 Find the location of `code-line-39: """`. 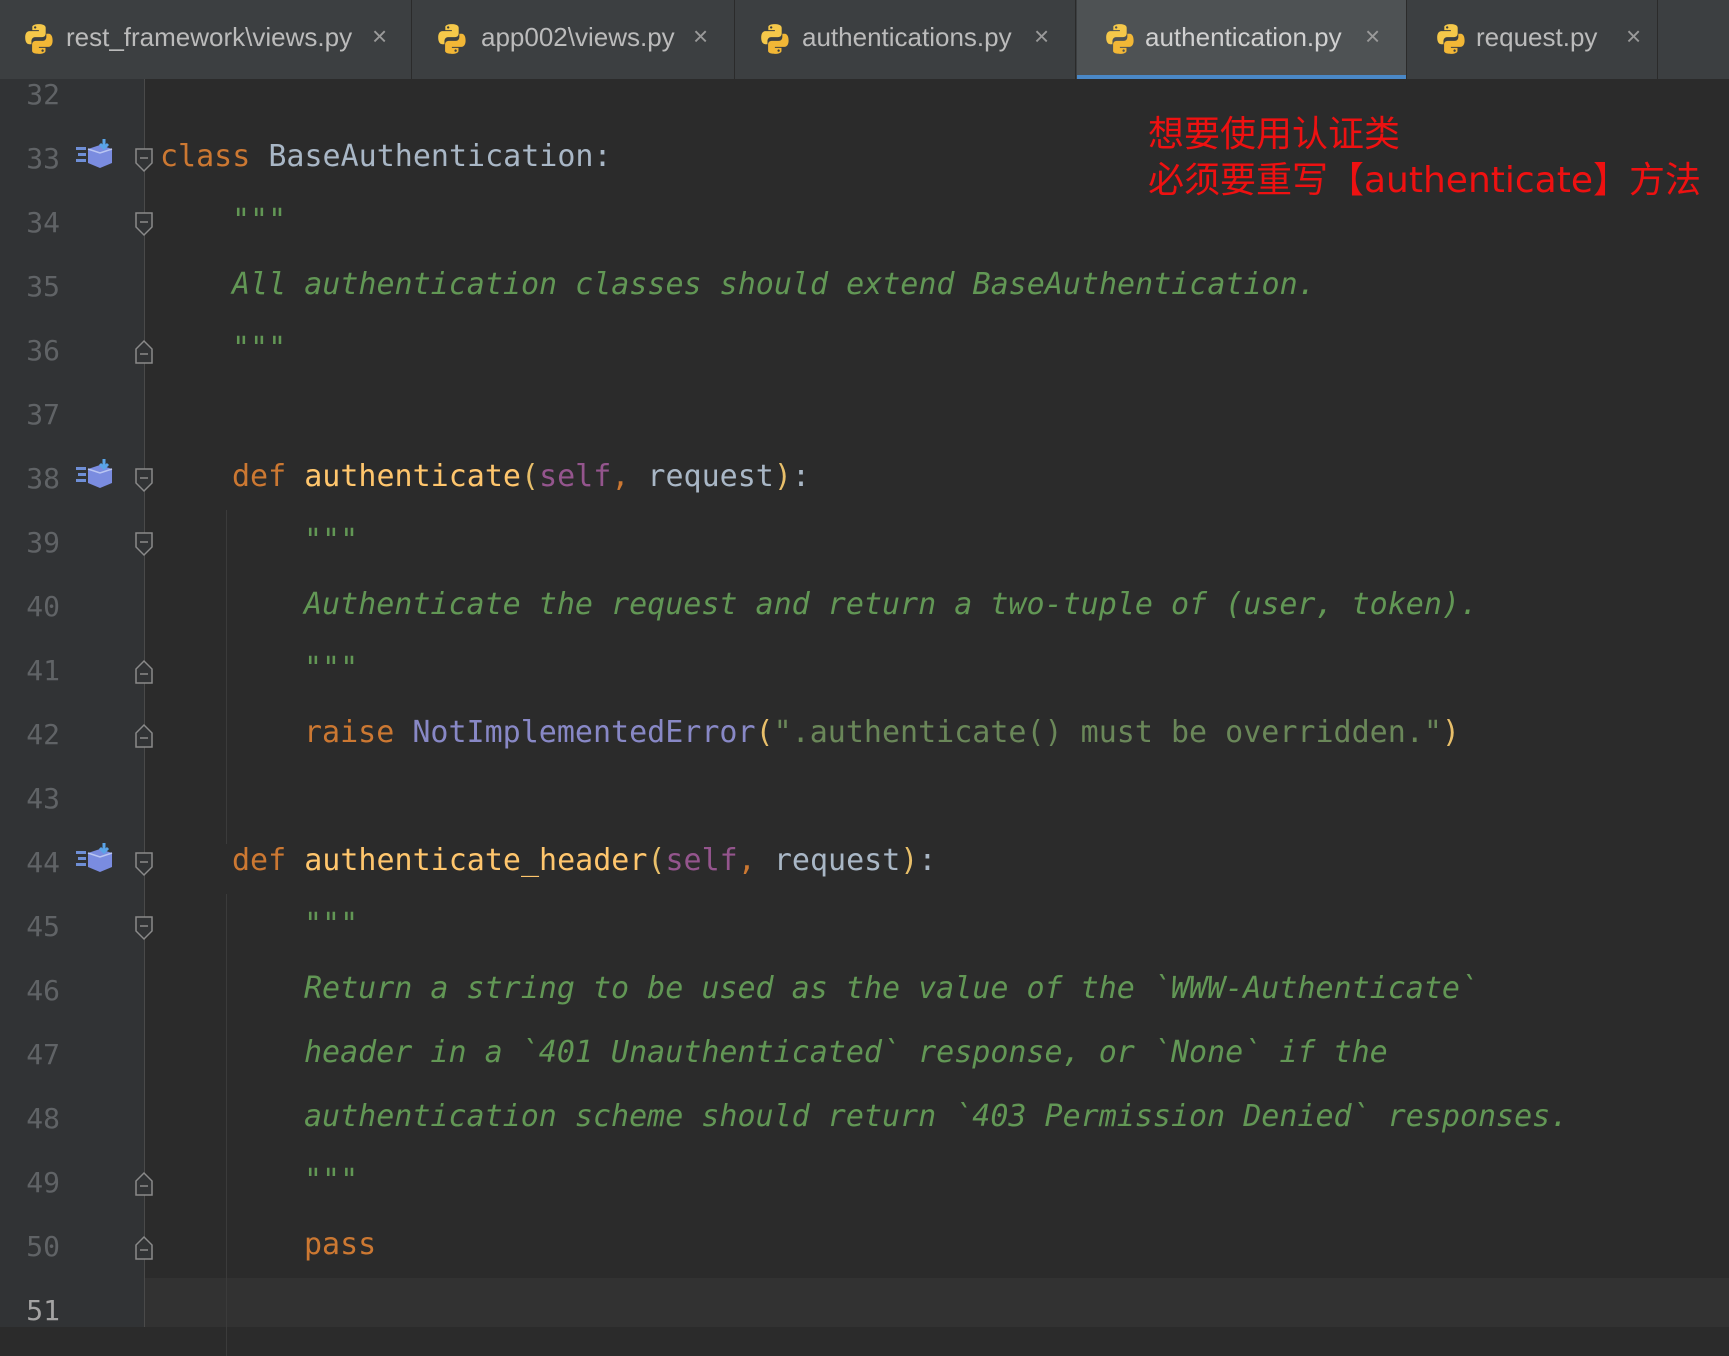

code-line-39: """ is located at coordinates (331, 540).